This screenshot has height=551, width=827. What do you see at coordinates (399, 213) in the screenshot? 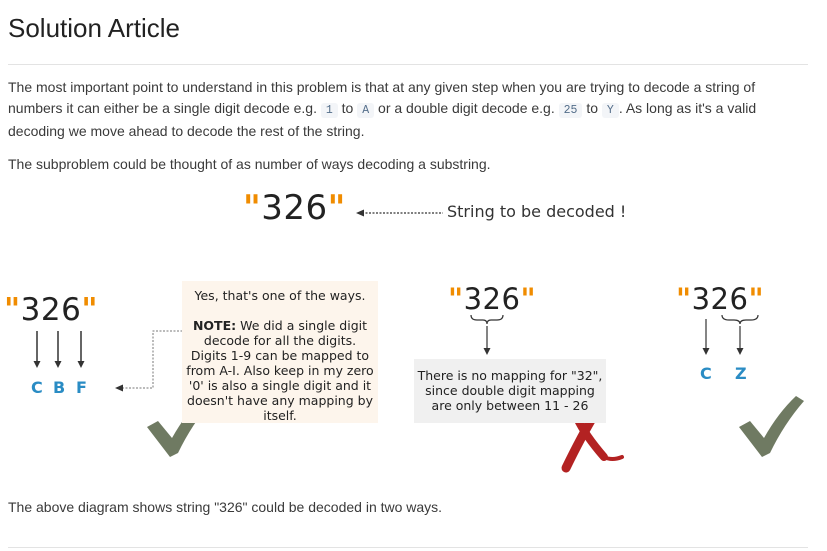
I see `caption-arrow` at bounding box center [399, 213].